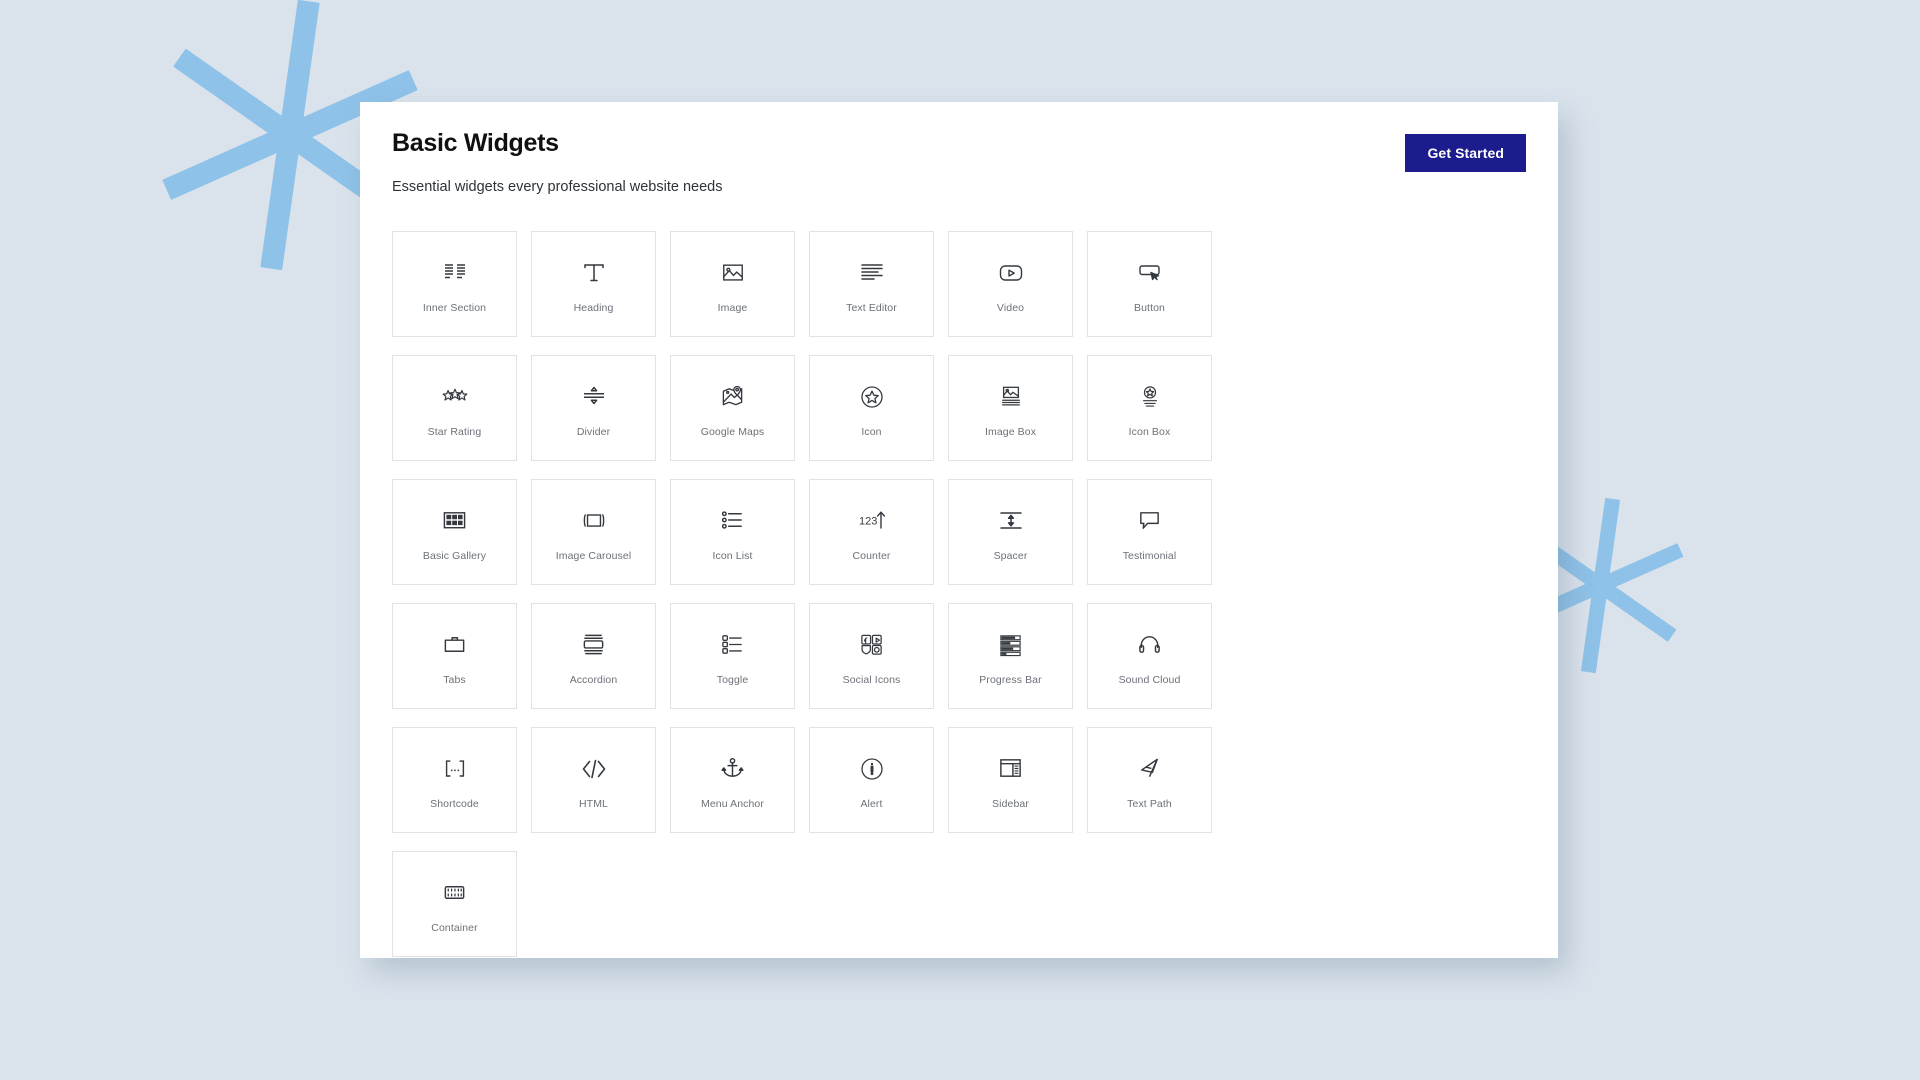 The image size is (1920, 1080). Describe the element at coordinates (1150, 273) in the screenshot. I see `button-icon` at that location.